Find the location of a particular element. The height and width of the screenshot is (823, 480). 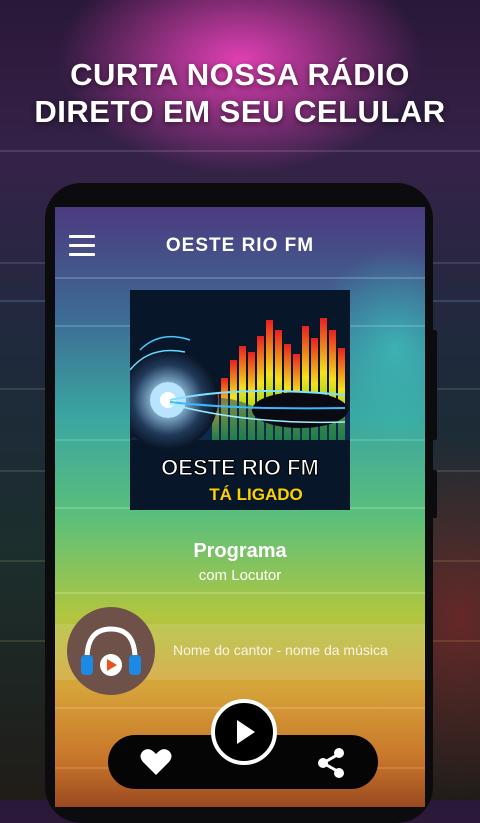

promo-line-1: CURTA NOSSA RÁDIO is located at coordinates (240, 74).